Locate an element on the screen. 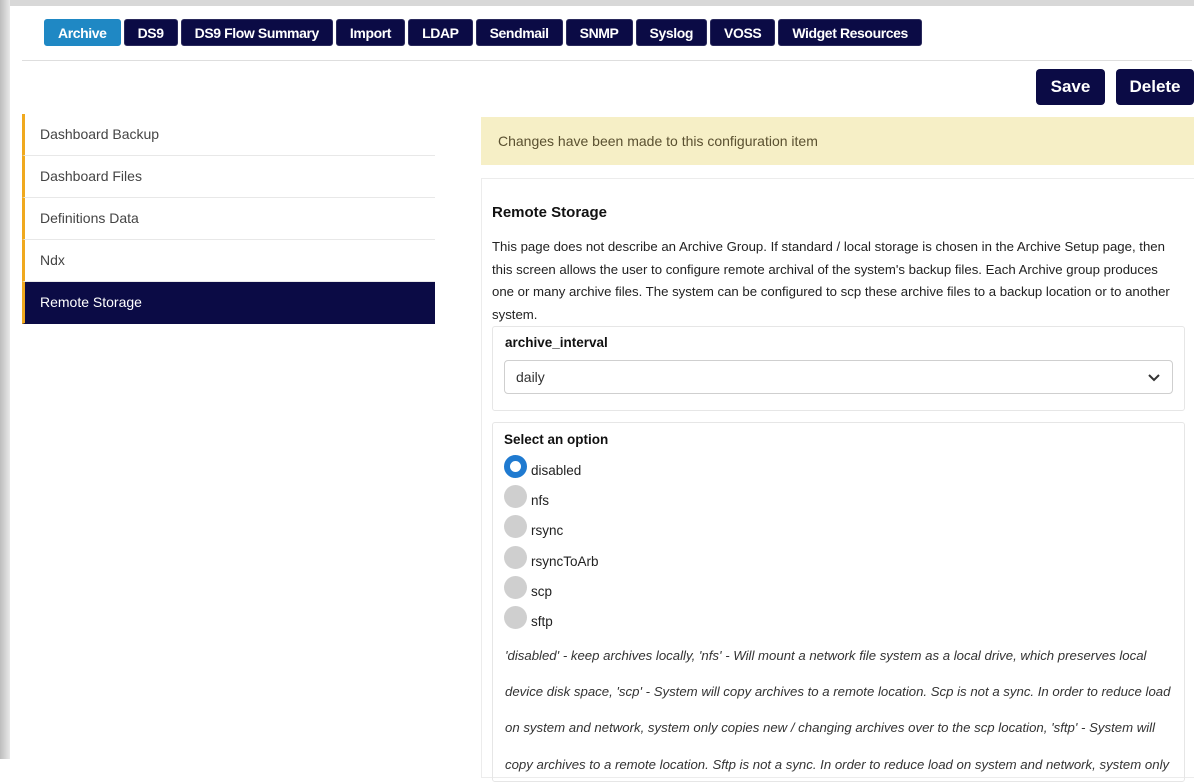 The image size is (1194, 783). archive-interval-select: daily is located at coordinates (838, 377).